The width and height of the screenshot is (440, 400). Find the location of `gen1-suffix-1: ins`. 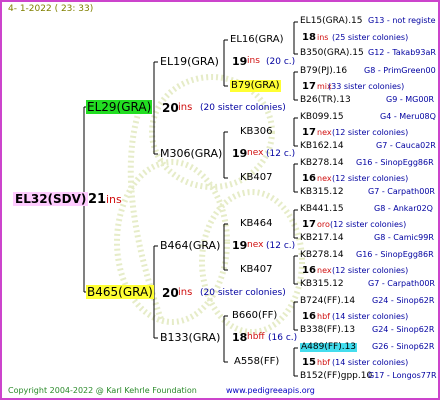

gen1-suffix-1: ins is located at coordinates (185, 107).